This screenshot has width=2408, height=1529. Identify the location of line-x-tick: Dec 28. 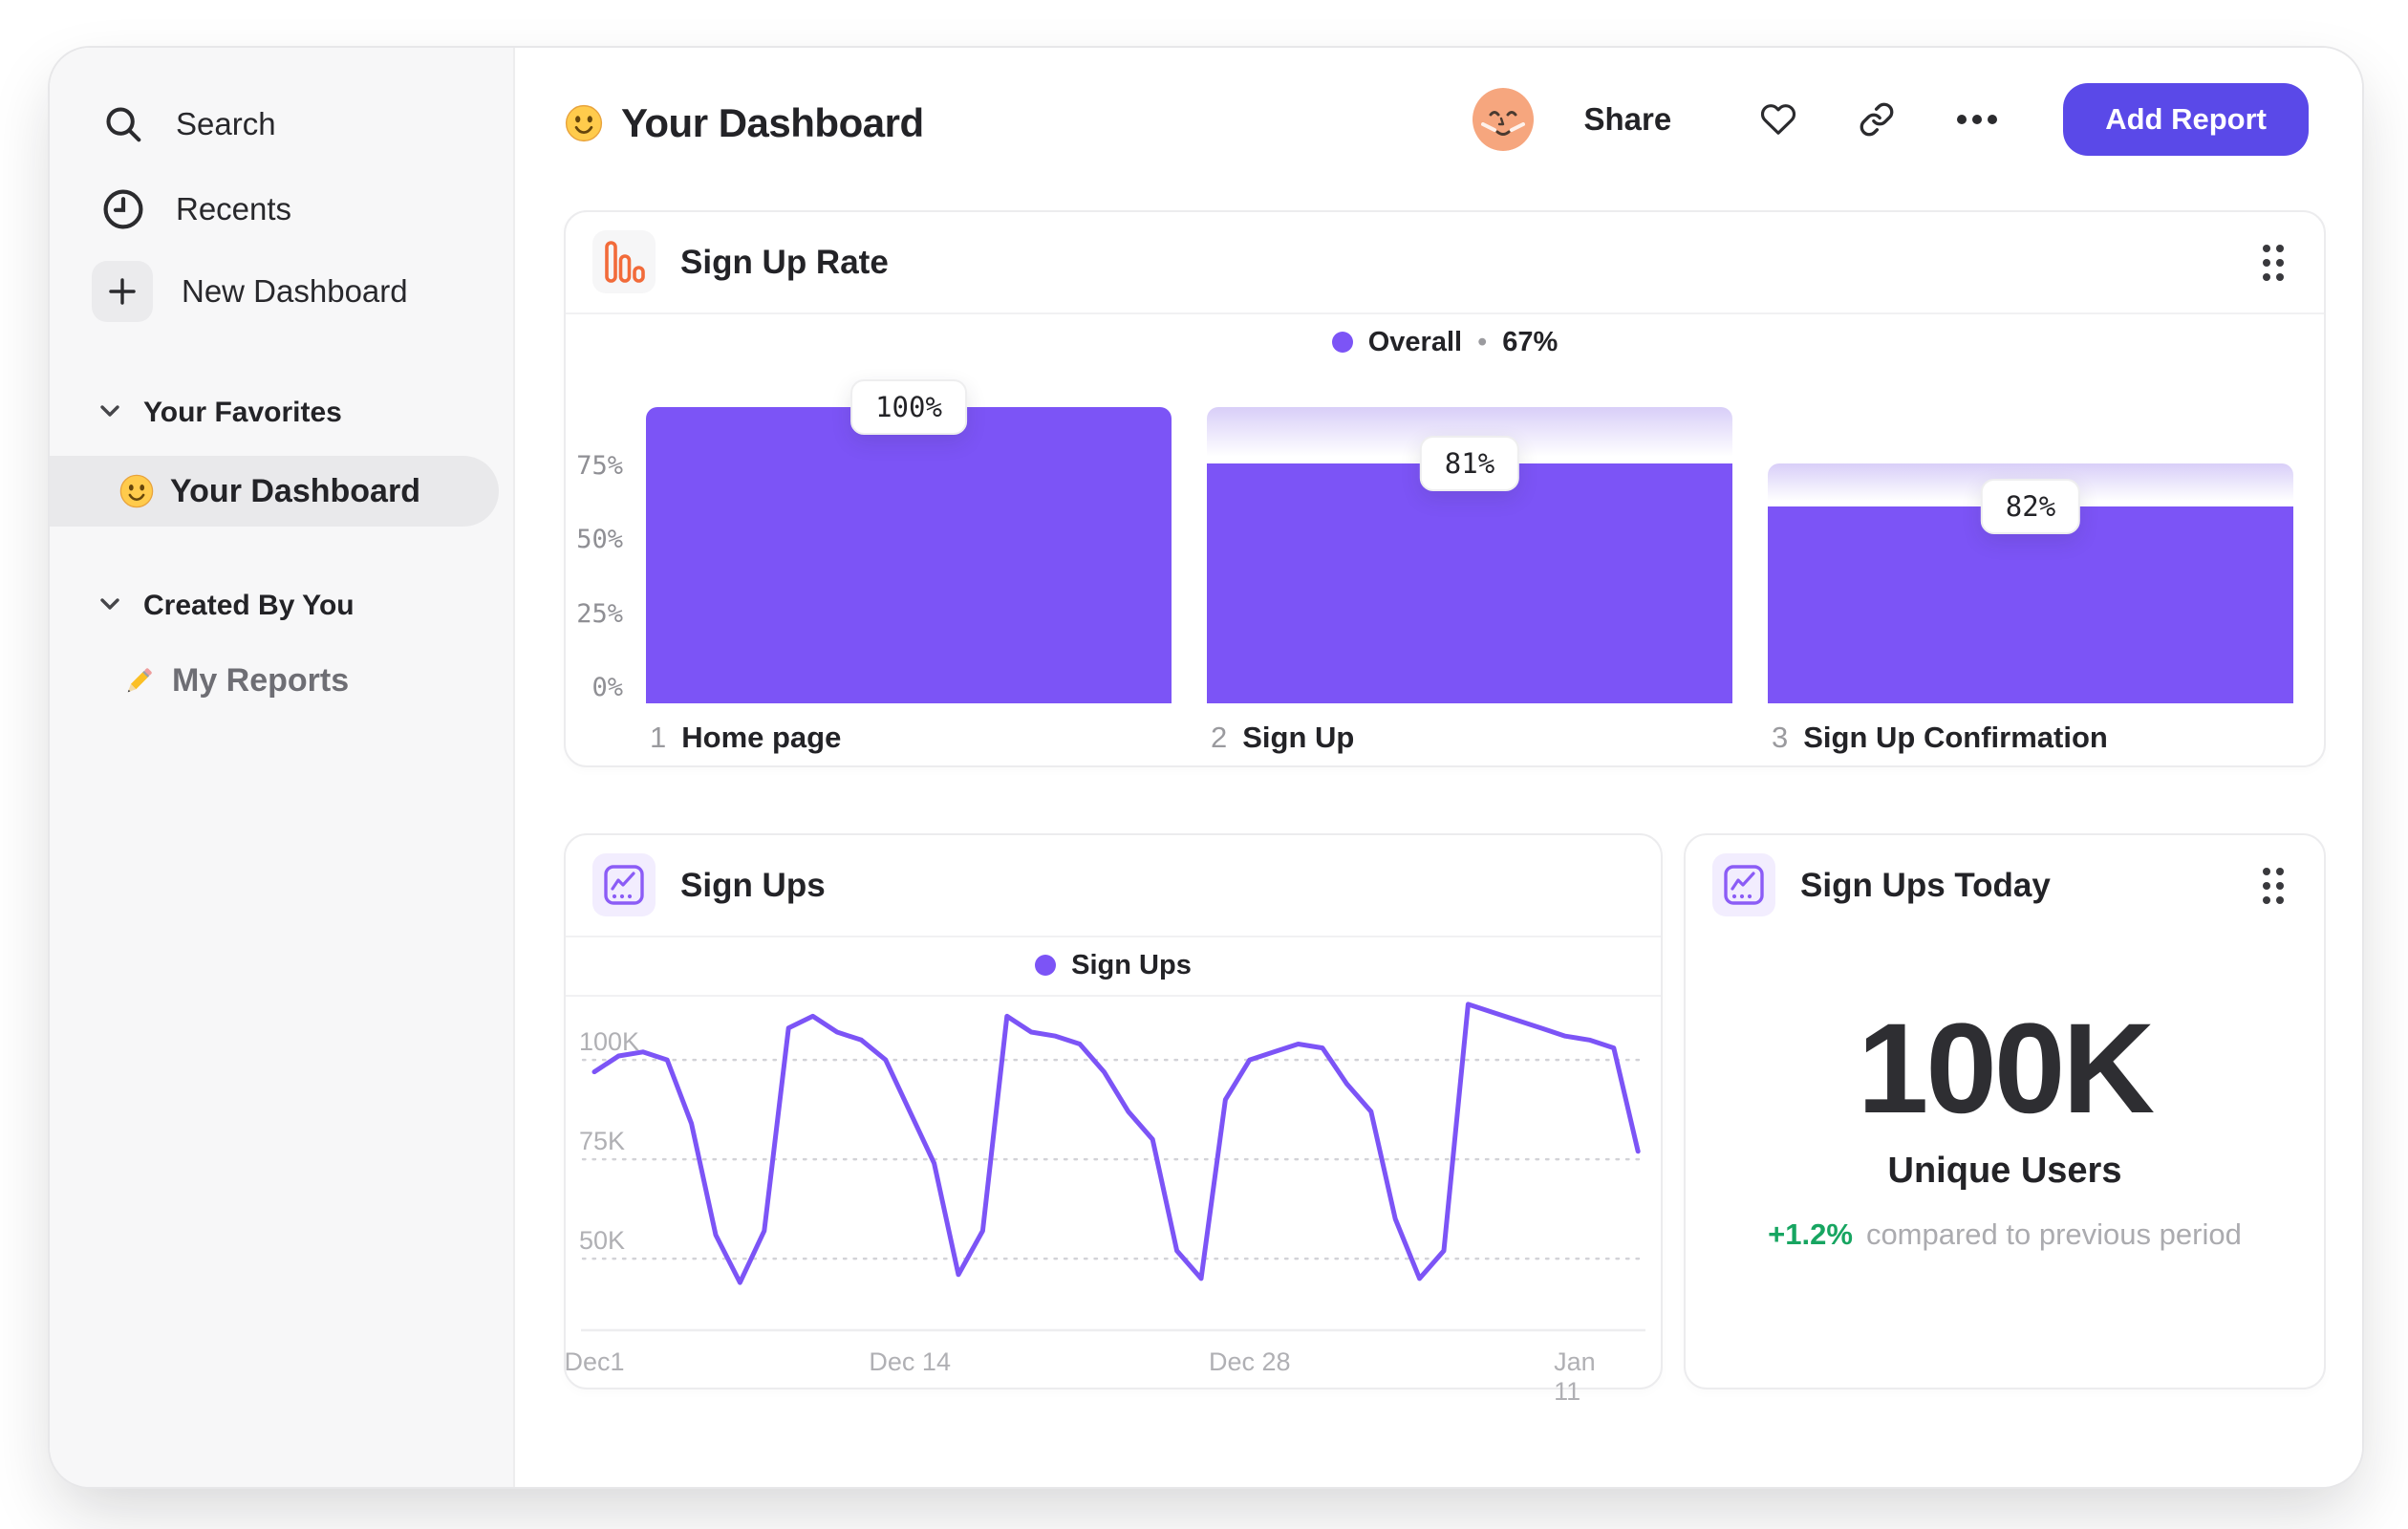
(1250, 1361).